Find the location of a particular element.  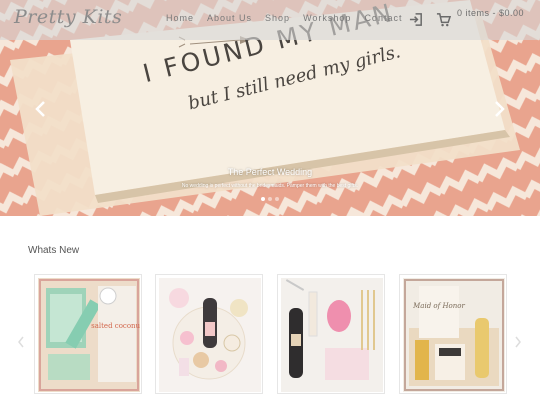

product-image: salted coconut is located at coordinates (89, 335).